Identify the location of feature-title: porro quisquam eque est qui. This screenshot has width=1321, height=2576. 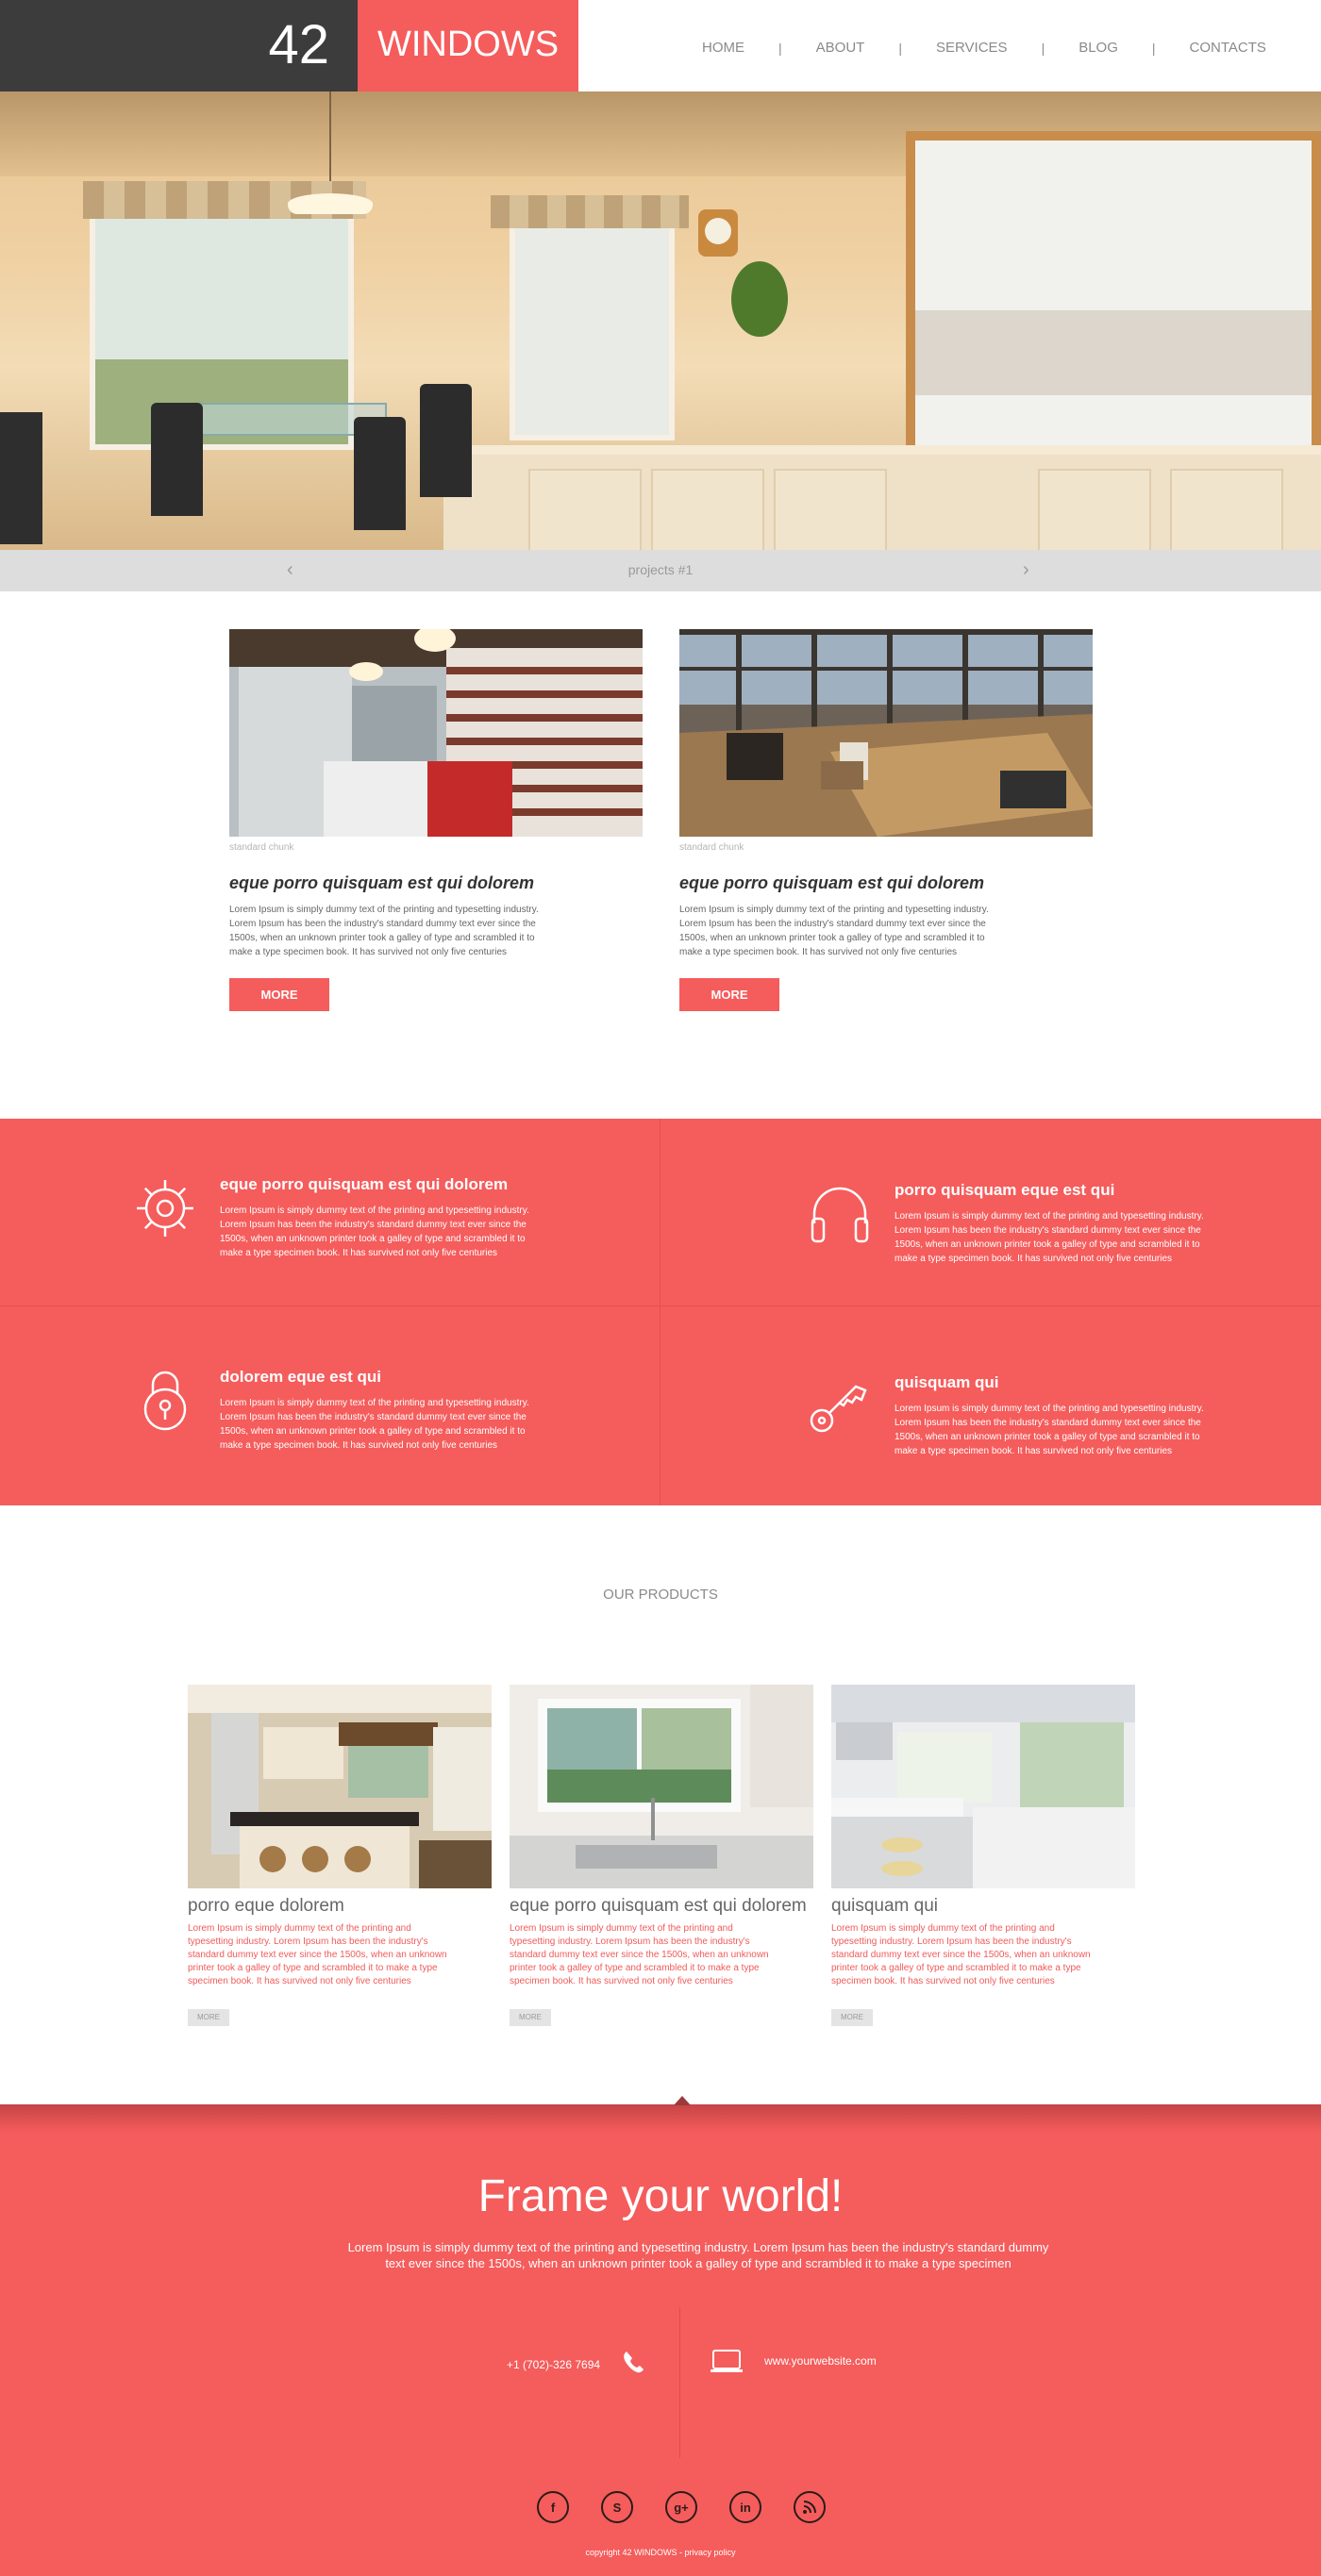
(1005, 1190).